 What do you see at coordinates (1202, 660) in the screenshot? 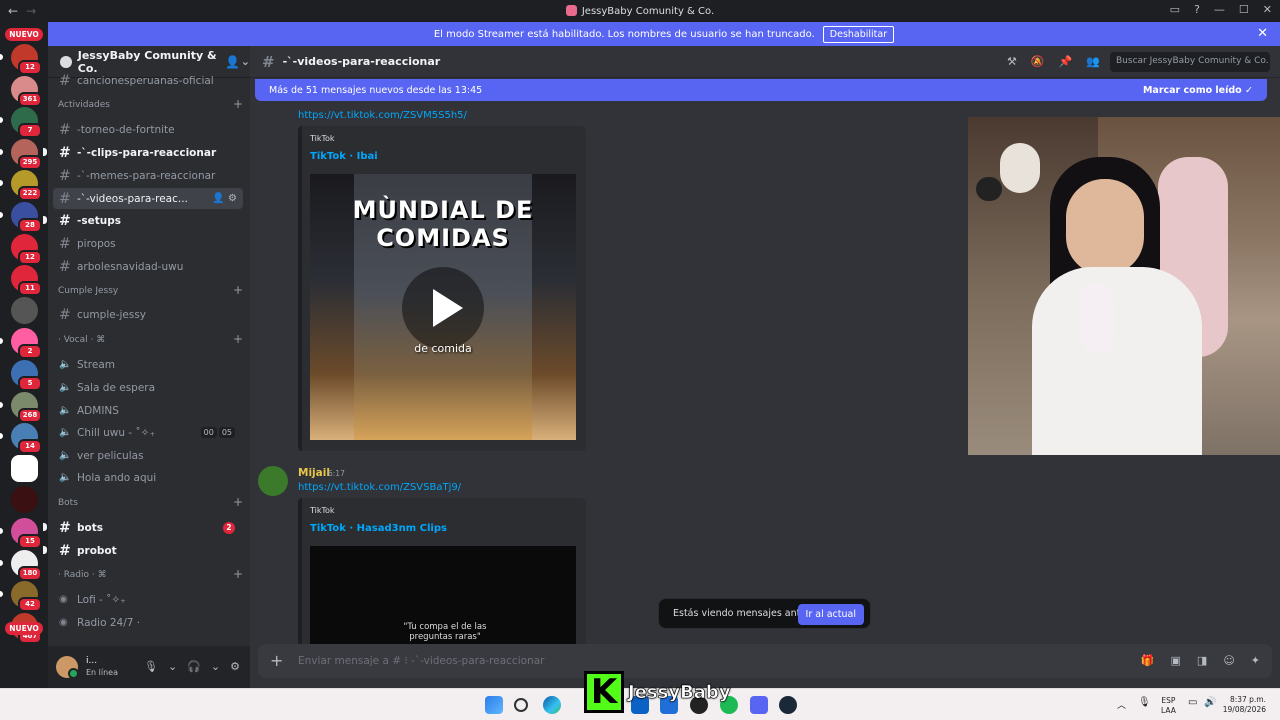
I see `sticker-icon: ◨` at bounding box center [1202, 660].